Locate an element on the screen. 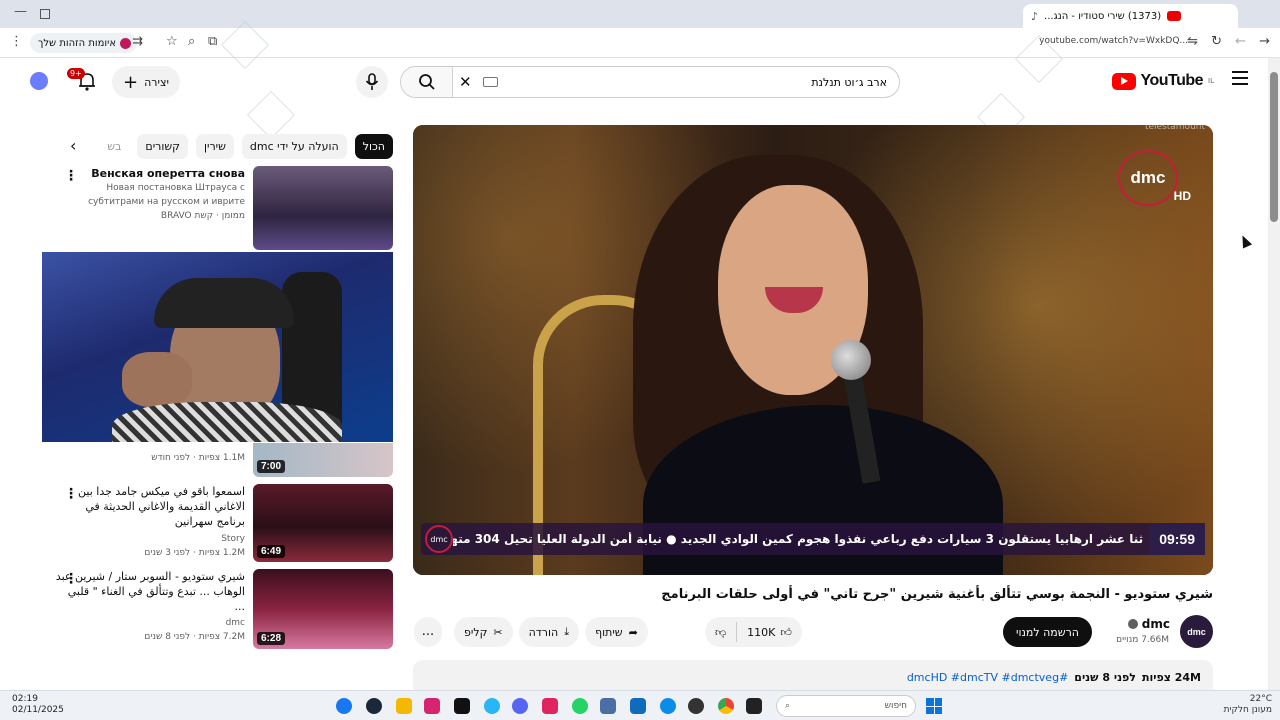 This screenshot has height=720, width=1280. scissors-icon: ✂ is located at coordinates (498, 632).